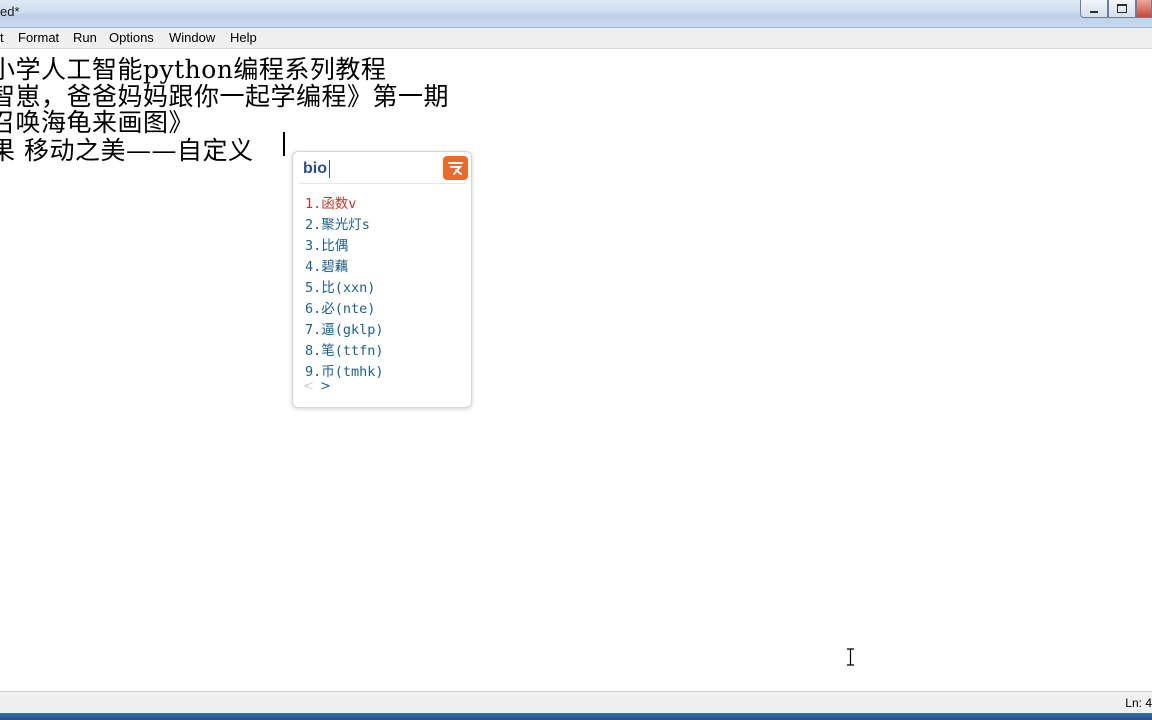 This screenshot has height=720, width=1152. What do you see at coordinates (455, 168) in the screenshot?
I see `ime-logo-icon` at bounding box center [455, 168].